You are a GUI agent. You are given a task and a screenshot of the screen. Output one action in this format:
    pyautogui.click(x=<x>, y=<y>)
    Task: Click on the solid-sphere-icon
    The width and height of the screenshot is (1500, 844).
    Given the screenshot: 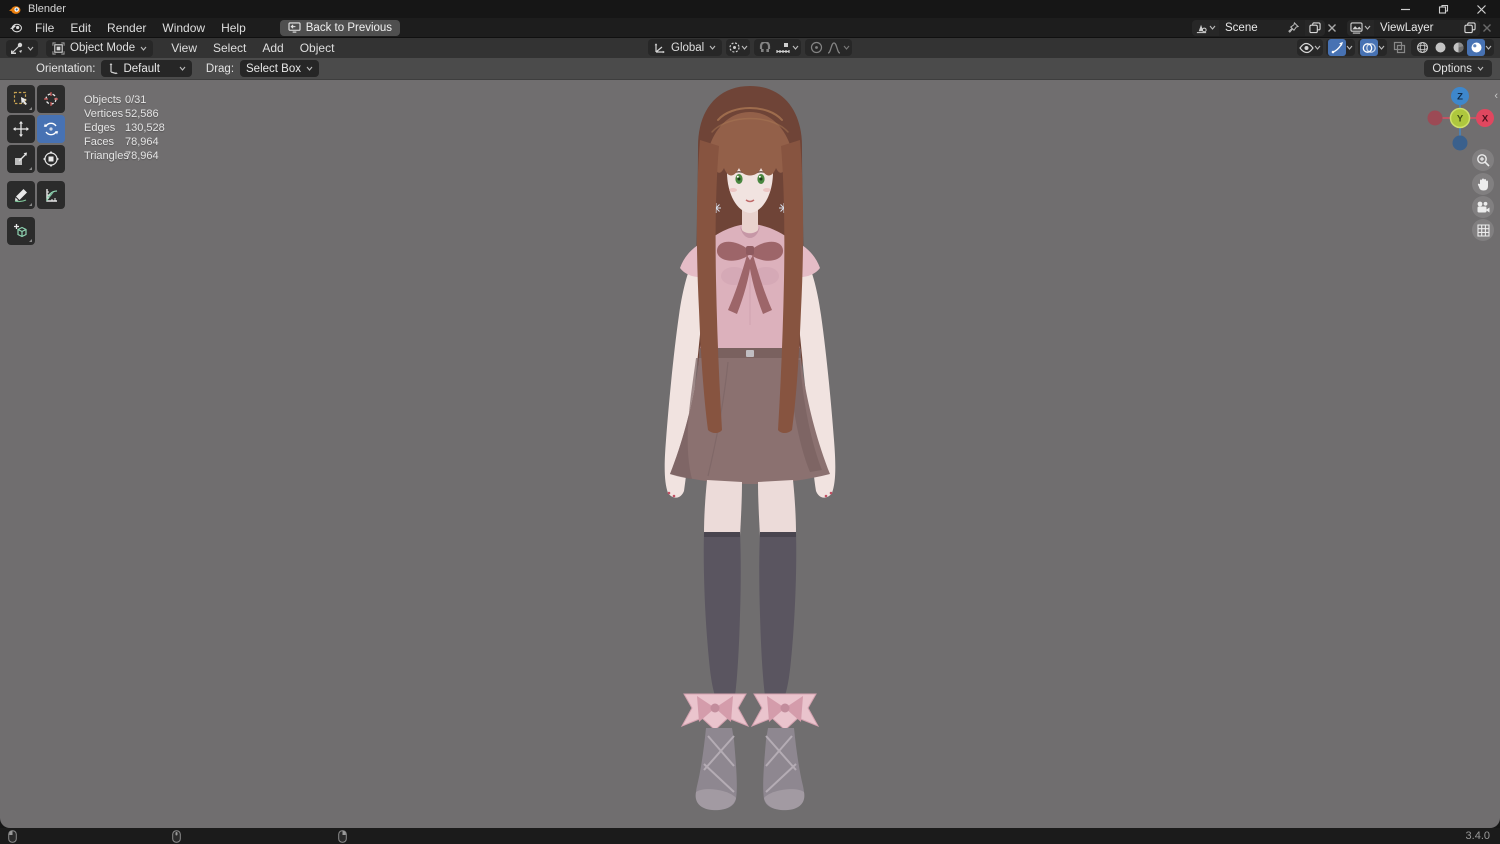 What is the action you would take?
    pyautogui.click(x=1440, y=47)
    